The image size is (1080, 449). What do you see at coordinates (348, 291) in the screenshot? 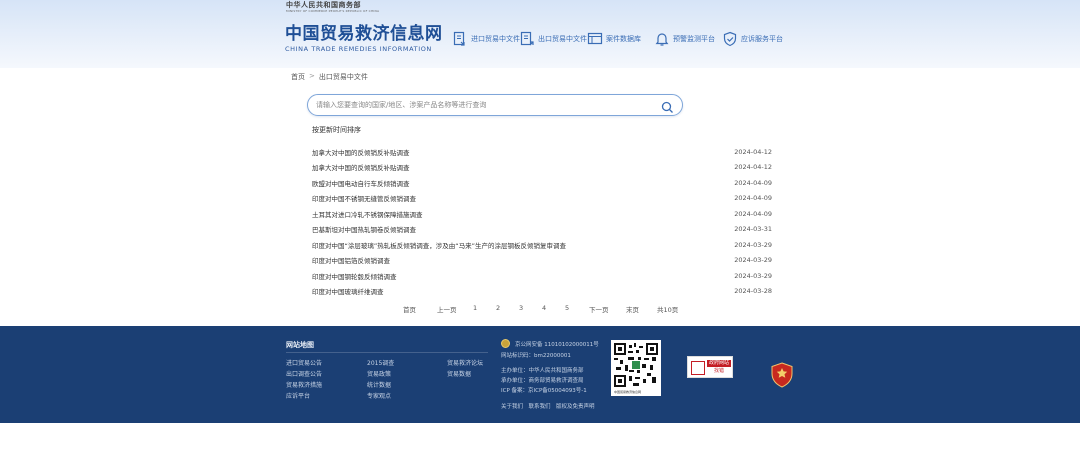
I see `item-title: 印度对中国玻璃纤维调查` at bounding box center [348, 291].